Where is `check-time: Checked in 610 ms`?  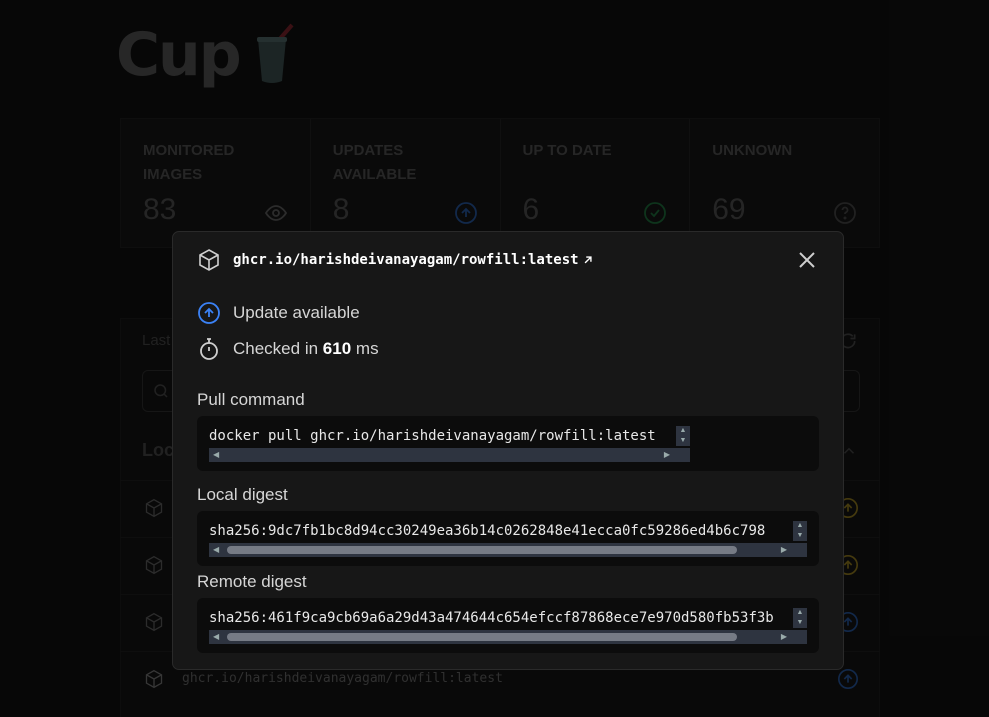 check-time: Checked in 610 ms is located at coordinates (288, 349).